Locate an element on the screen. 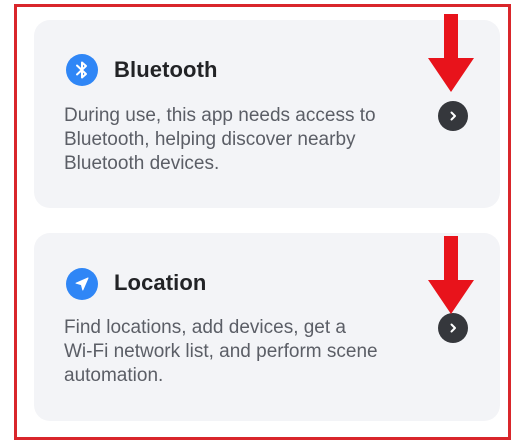  description-line: Wi-Fi network list, and perform scene is located at coordinates (221, 351).